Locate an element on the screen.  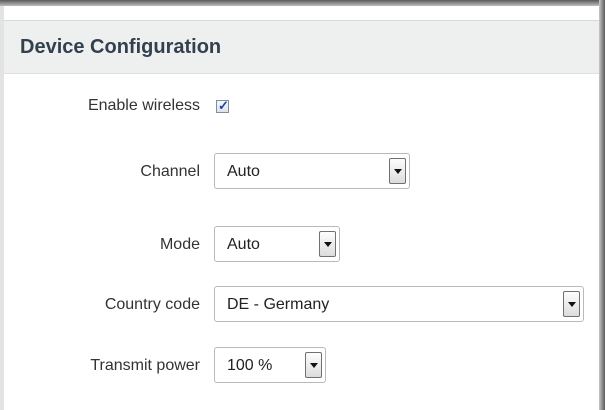
section-title: Device Configuration is located at coordinates (121, 47).